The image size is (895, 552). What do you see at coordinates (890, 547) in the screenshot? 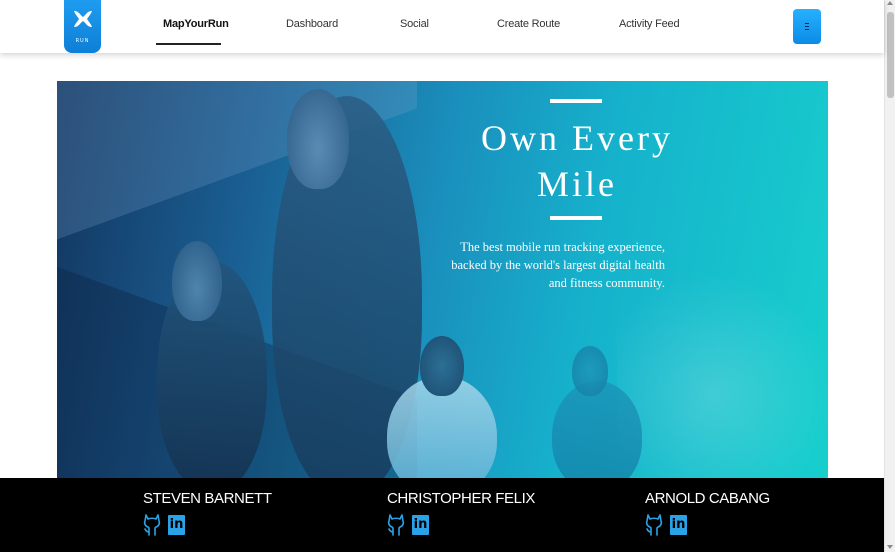
I see `scroll-down-arrow-icon` at bounding box center [890, 547].